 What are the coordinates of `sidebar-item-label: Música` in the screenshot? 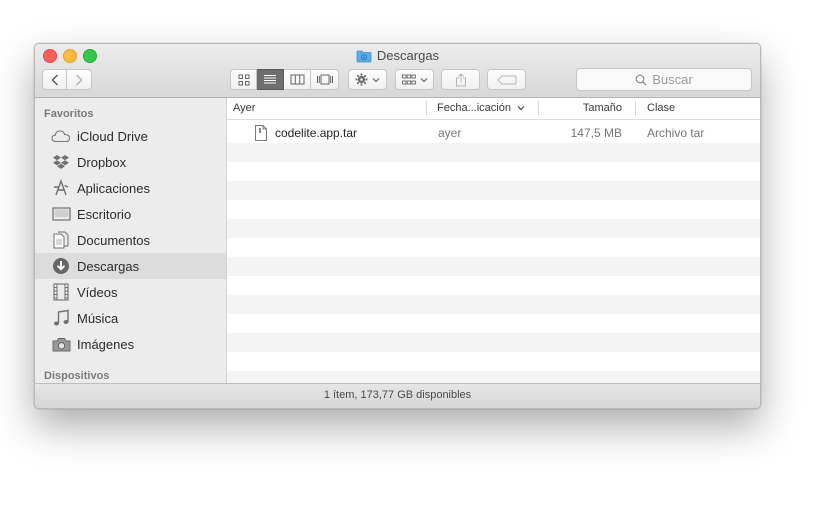 It's located at (98, 318).